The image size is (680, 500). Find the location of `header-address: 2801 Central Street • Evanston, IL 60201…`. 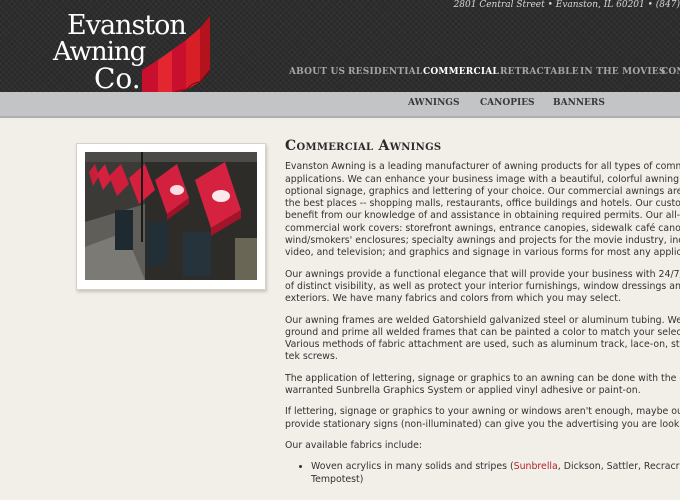

header-address: 2801 Central Street • Evanston, IL 60201… is located at coordinates (566, 5).